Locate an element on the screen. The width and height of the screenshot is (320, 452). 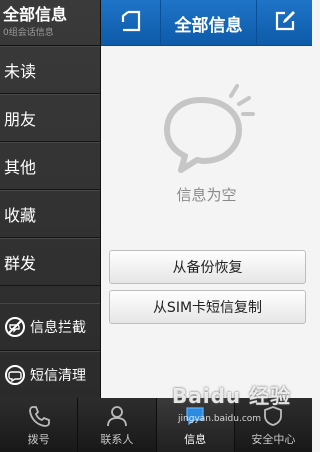
sidebar-title: 全部信息 is located at coordinates (35, 14).